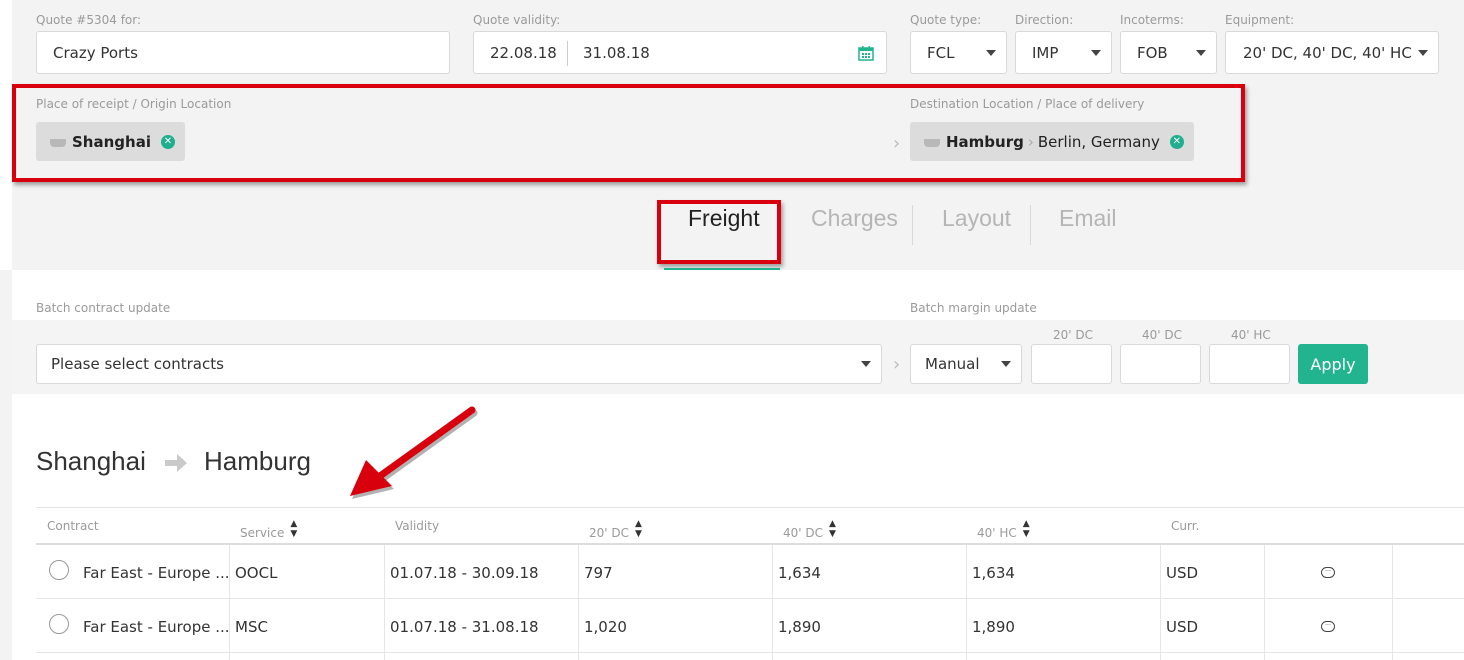 The height and width of the screenshot is (660, 1464). Describe the element at coordinates (1063, 52) in the screenshot. I see `direction-select: IMP` at that location.